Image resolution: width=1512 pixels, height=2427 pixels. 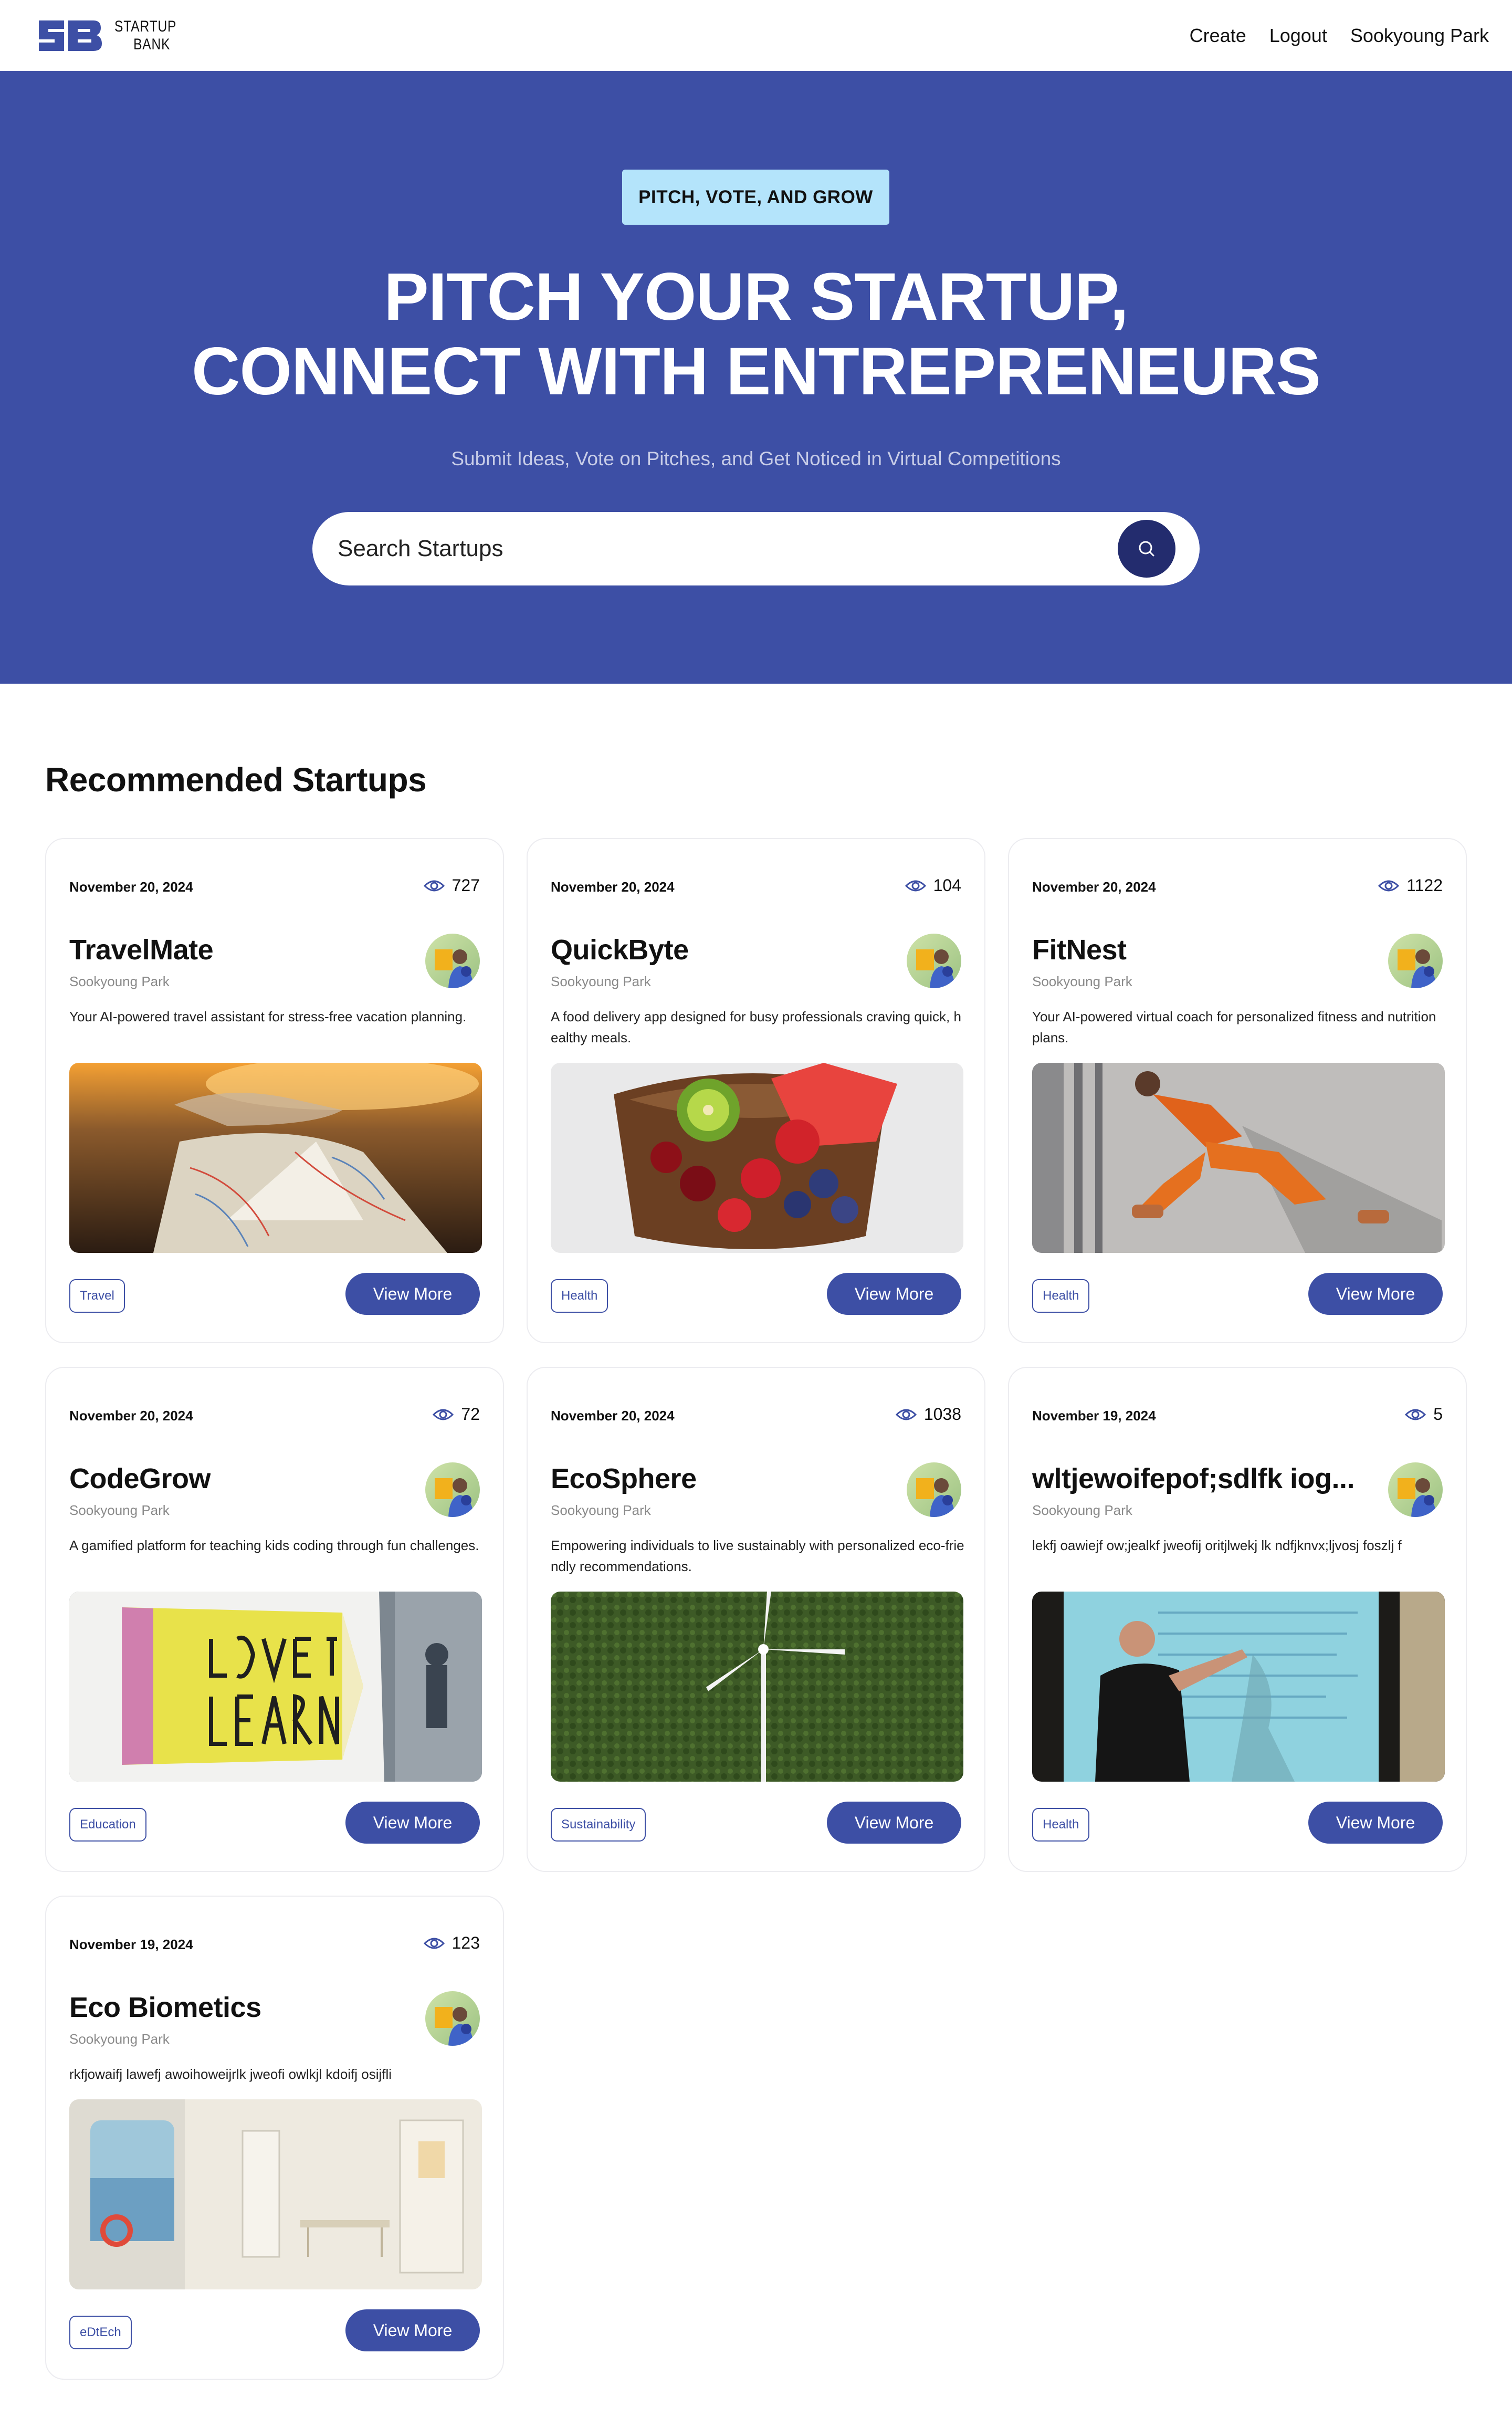 I want to click on category-badge: eDtEch, so click(x=100, y=2332).